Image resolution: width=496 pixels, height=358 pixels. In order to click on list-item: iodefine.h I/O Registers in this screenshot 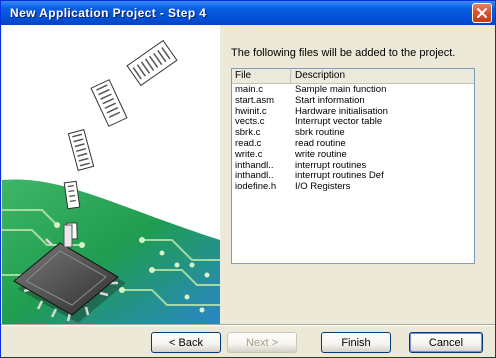, I will do `click(353, 187)`.